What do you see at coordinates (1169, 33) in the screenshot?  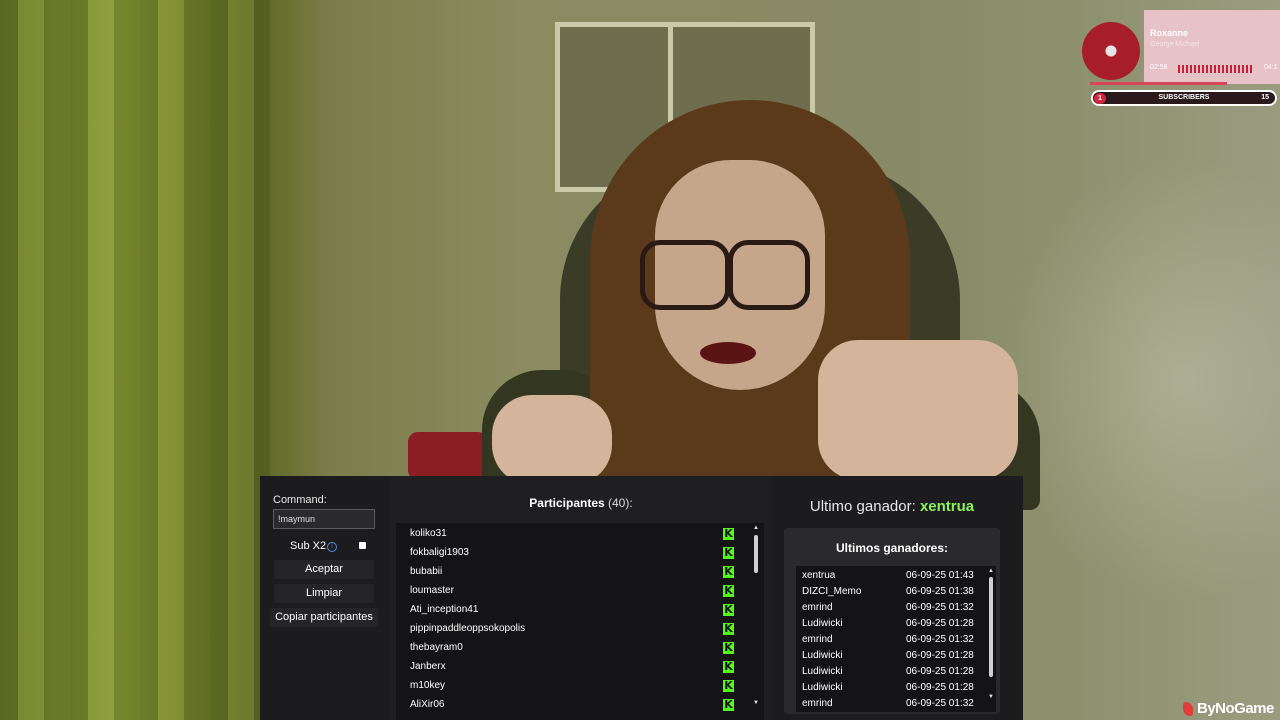 I see `song-title: Roxanne` at bounding box center [1169, 33].